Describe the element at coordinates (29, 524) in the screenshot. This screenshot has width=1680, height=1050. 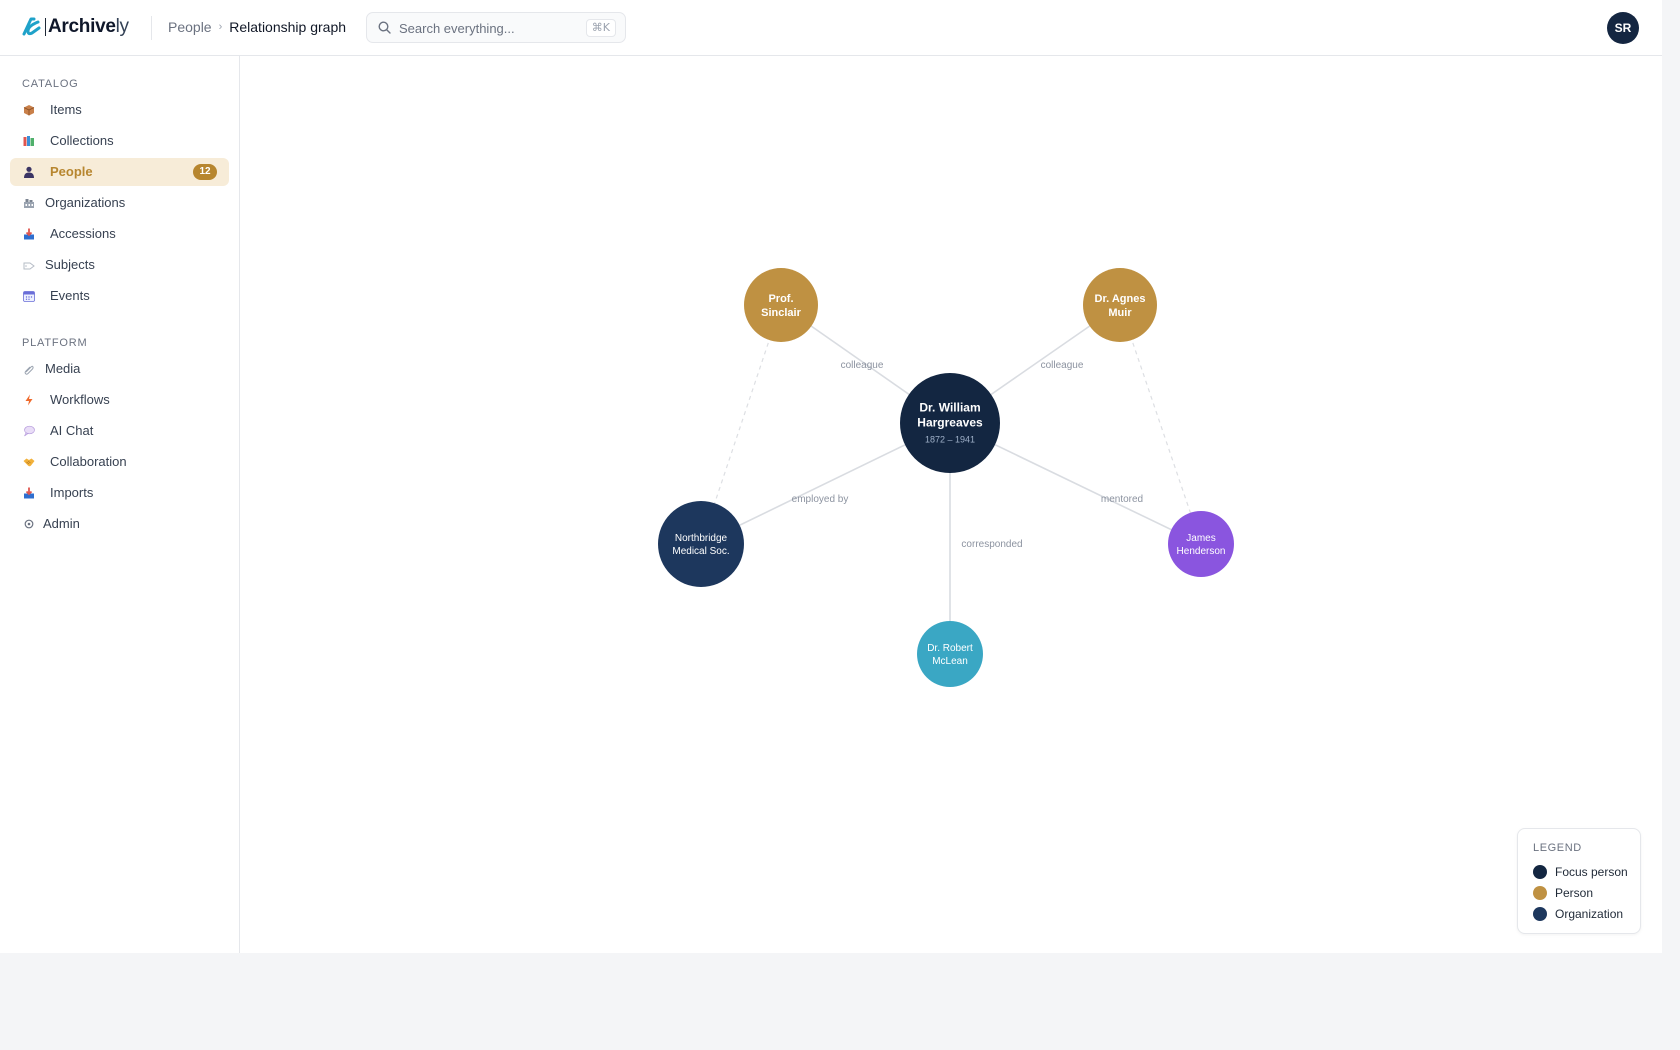
I see `gear-icon` at that location.